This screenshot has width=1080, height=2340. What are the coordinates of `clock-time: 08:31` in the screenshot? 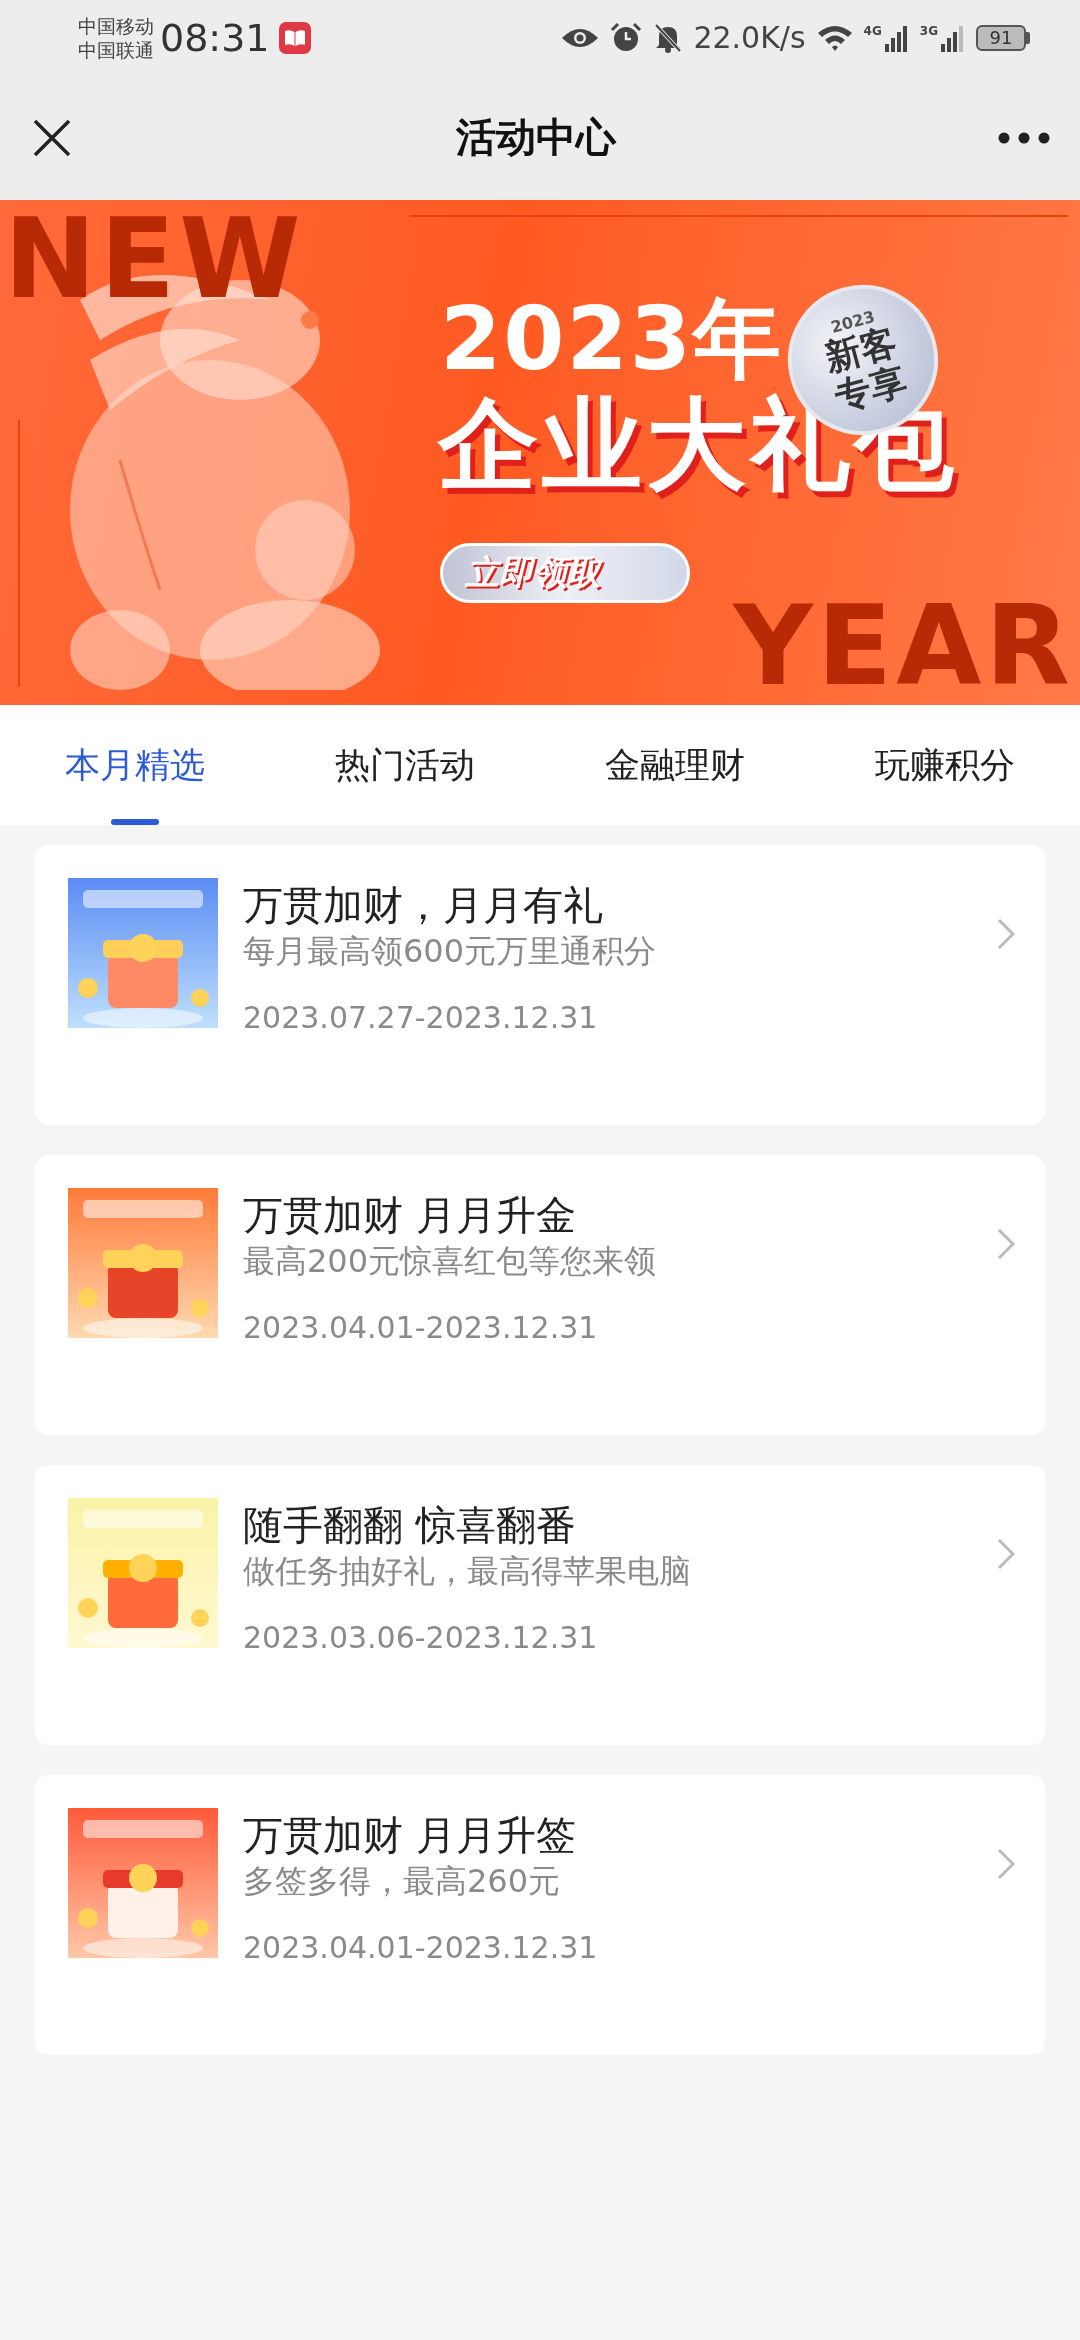 It's located at (215, 37).